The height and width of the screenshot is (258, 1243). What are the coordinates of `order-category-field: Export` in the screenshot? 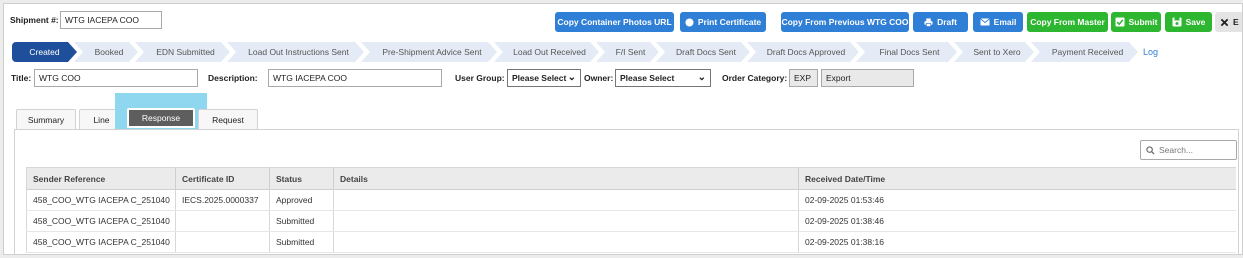 It's located at (867, 78).